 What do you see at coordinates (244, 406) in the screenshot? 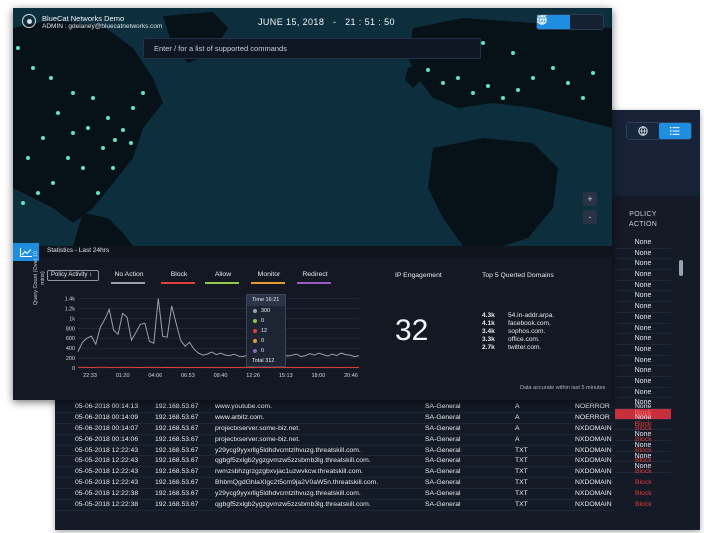
I see `log-domain: www.youtube.com.` at bounding box center [244, 406].